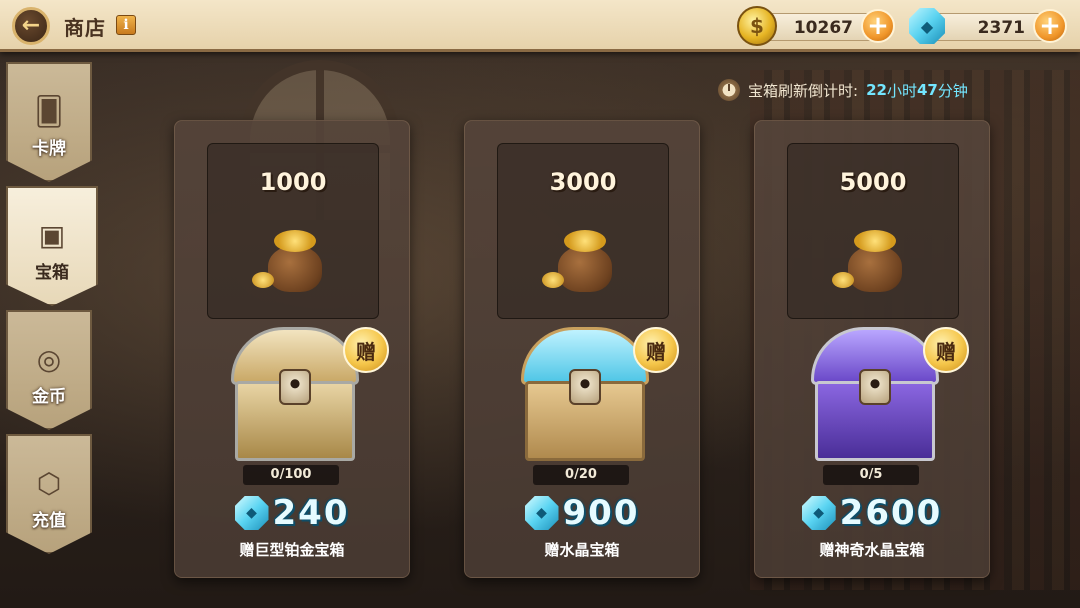 The image size is (1080, 608). Describe the element at coordinates (583, 182) in the screenshot. I see `gold-amount: 3000` at that location.